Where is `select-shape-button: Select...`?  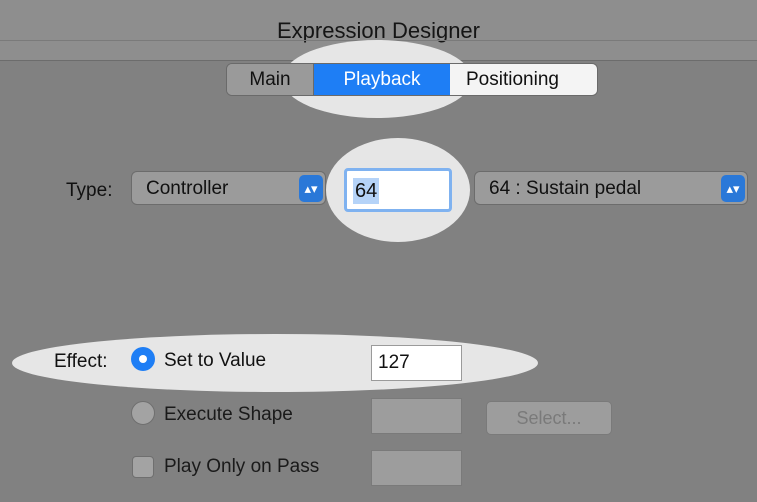 select-shape-button: Select... is located at coordinates (549, 418).